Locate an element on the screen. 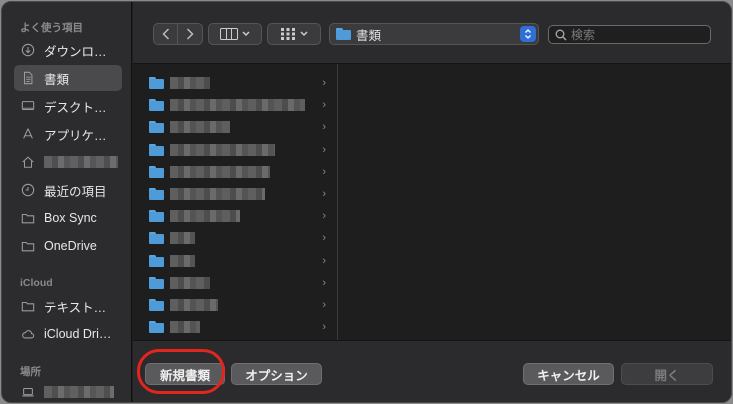 This screenshot has height=404, width=733. toolbar: 書類 is located at coordinates (432, 33).